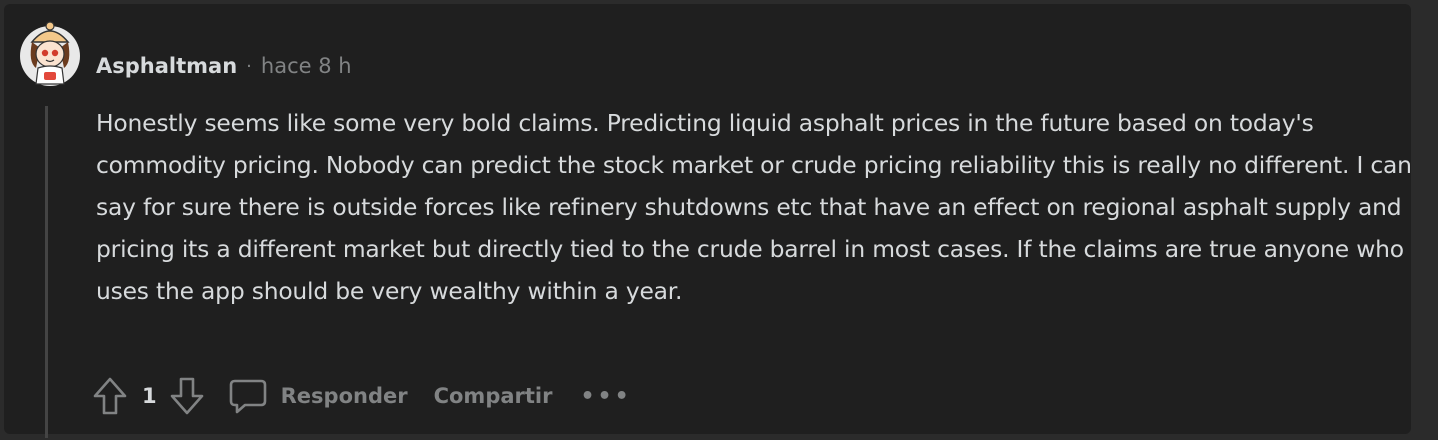  I want to click on upvote-button, so click(110, 396).